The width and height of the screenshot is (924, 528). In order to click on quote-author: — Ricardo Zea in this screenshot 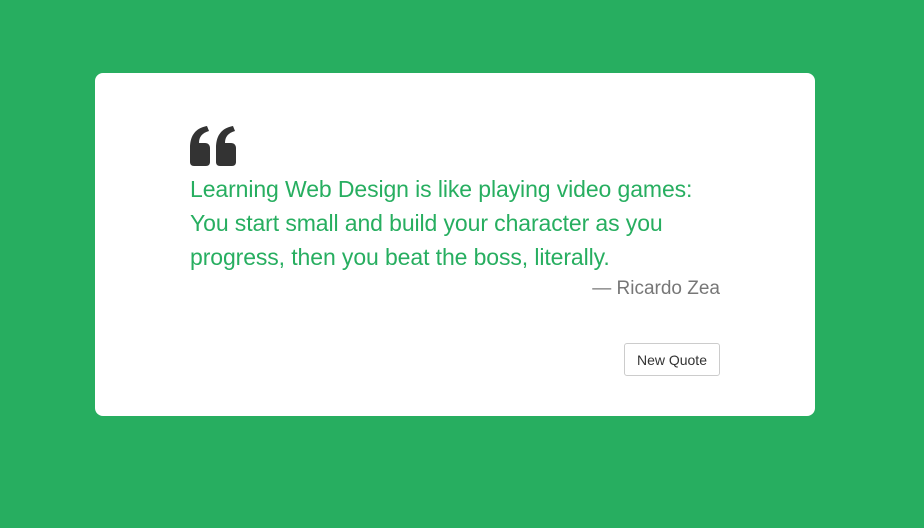, I will do `click(656, 288)`.